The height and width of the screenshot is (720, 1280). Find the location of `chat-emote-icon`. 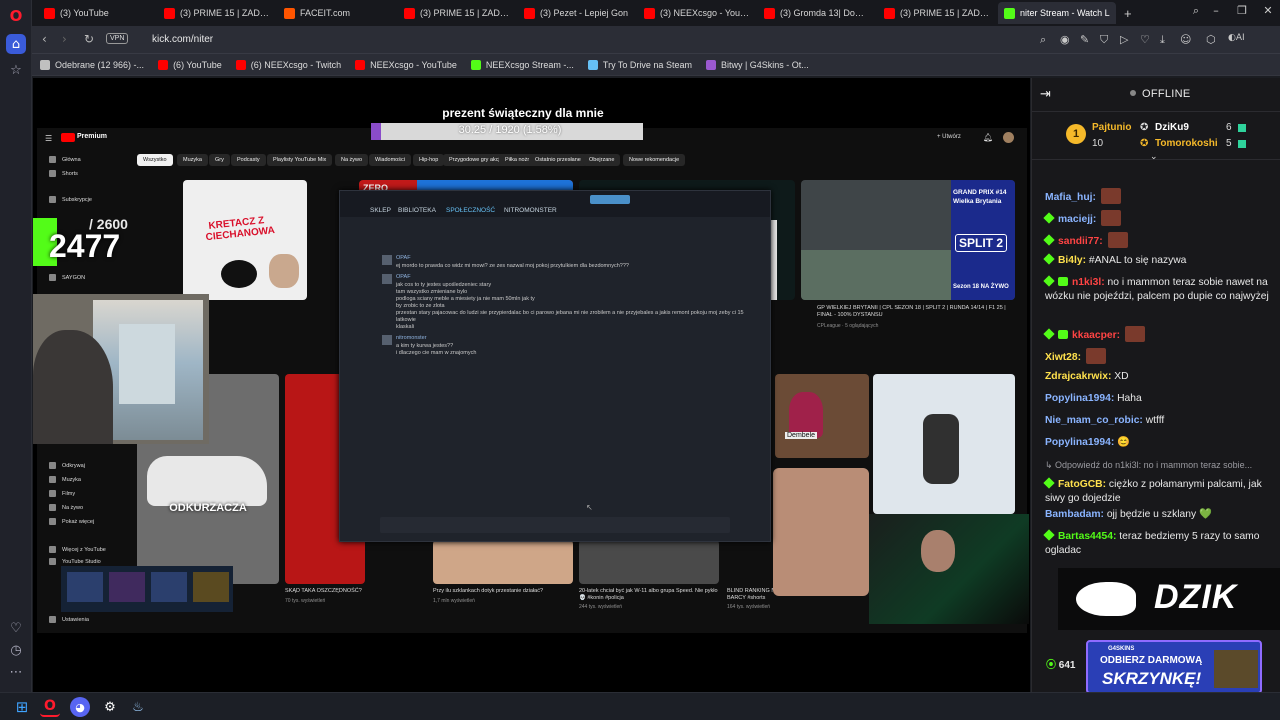

chat-emote-icon is located at coordinates (1095, 356).